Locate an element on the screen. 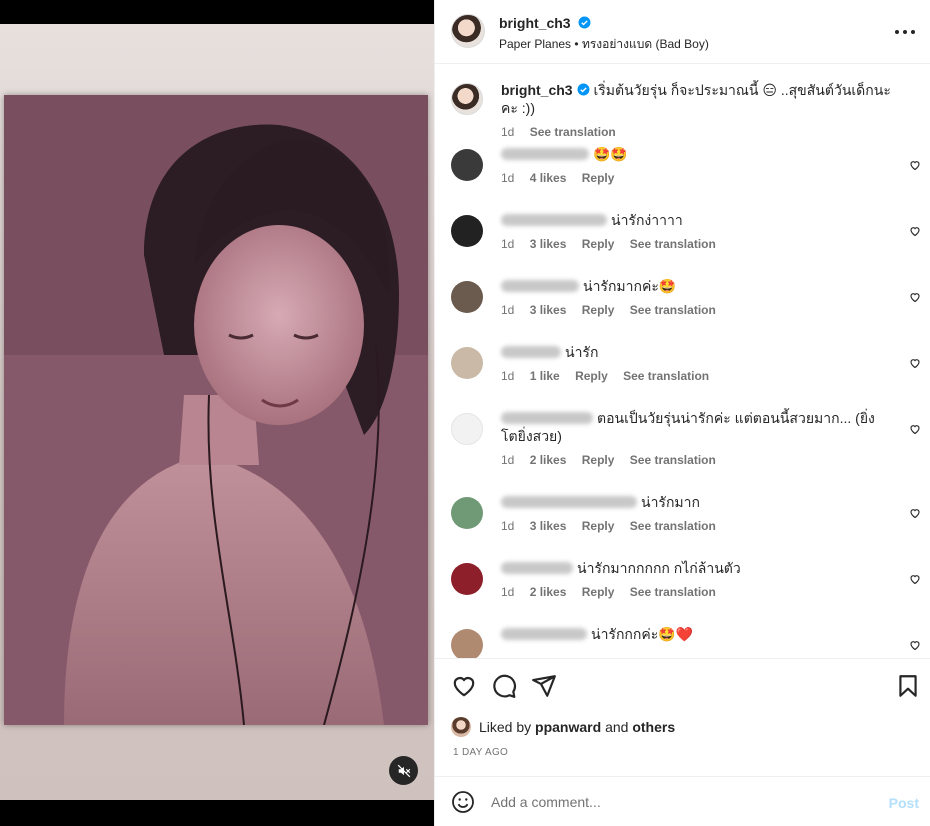 Image resolution: width=930 pixels, height=826 pixels. comment-text: น่ารักมากค่ะ🤩 is located at coordinates (630, 286).